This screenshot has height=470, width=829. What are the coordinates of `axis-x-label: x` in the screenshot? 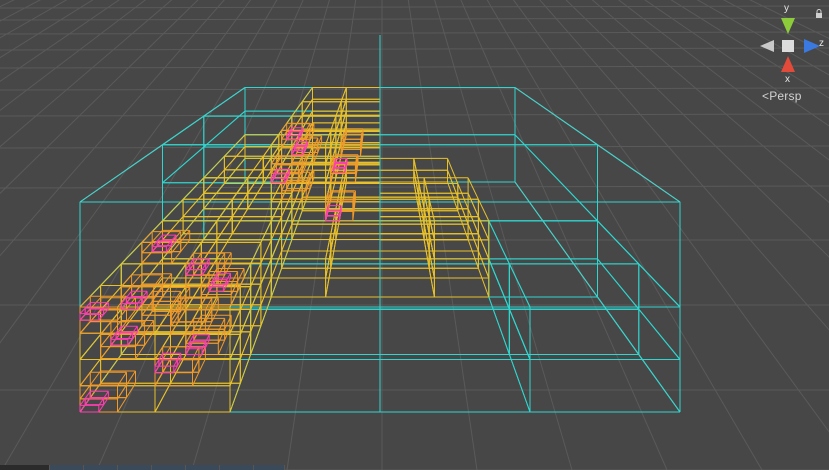 It's located at (787, 79).